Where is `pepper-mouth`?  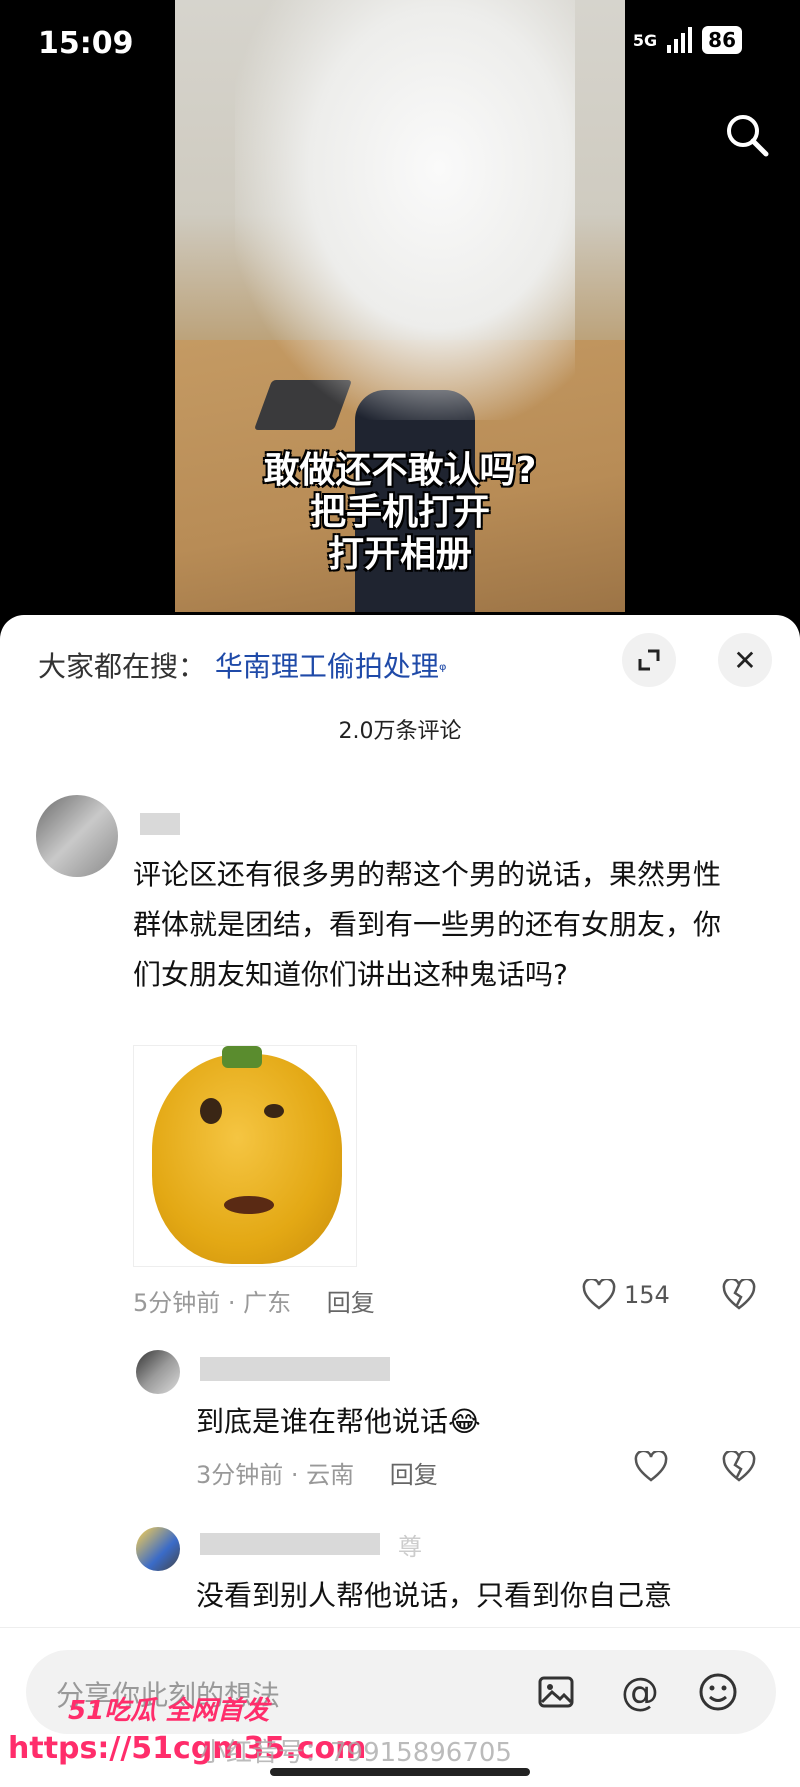
pepper-mouth is located at coordinates (249, 1205).